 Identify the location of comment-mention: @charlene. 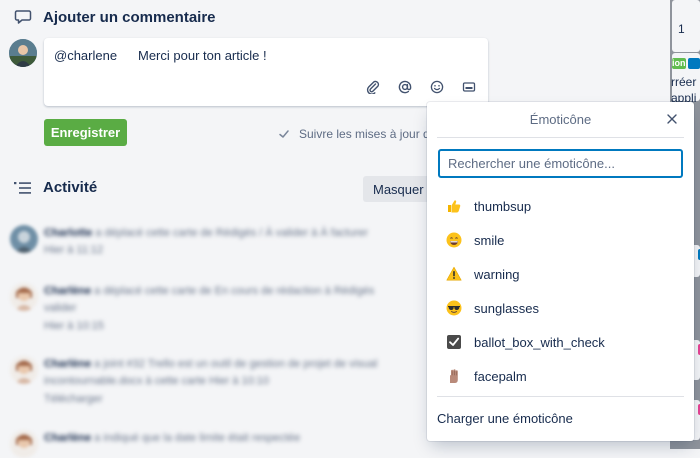
(86, 55).